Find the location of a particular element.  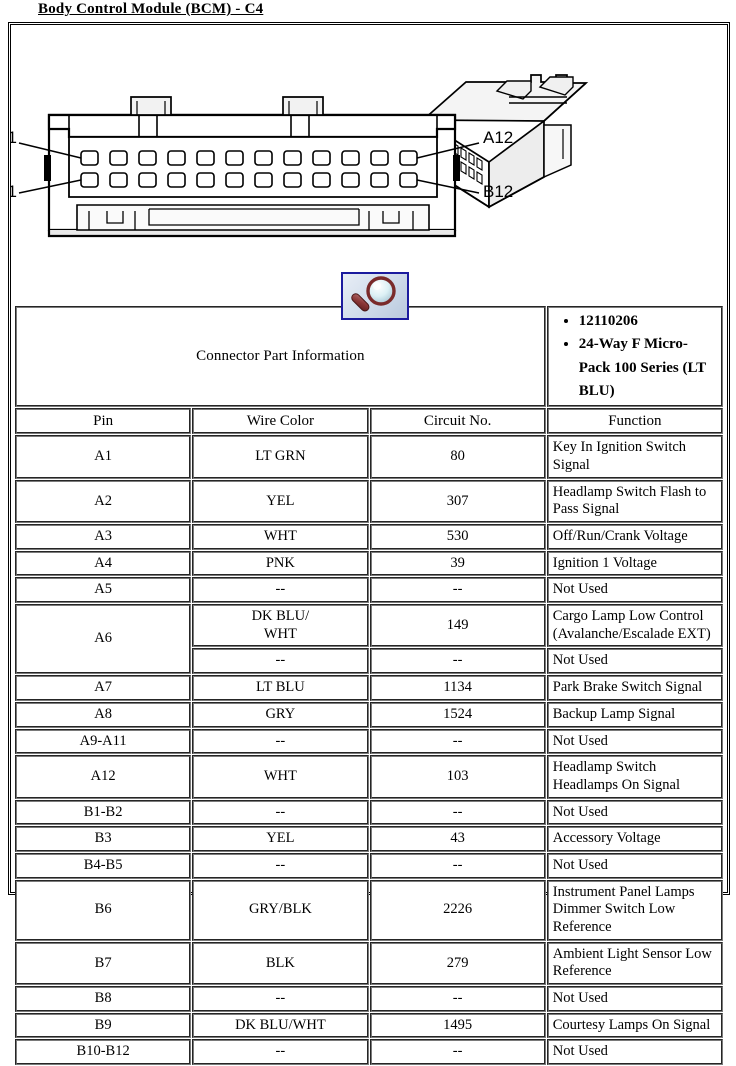

table-row: B4-B5 -- -- Not Used is located at coordinates (369, 865).